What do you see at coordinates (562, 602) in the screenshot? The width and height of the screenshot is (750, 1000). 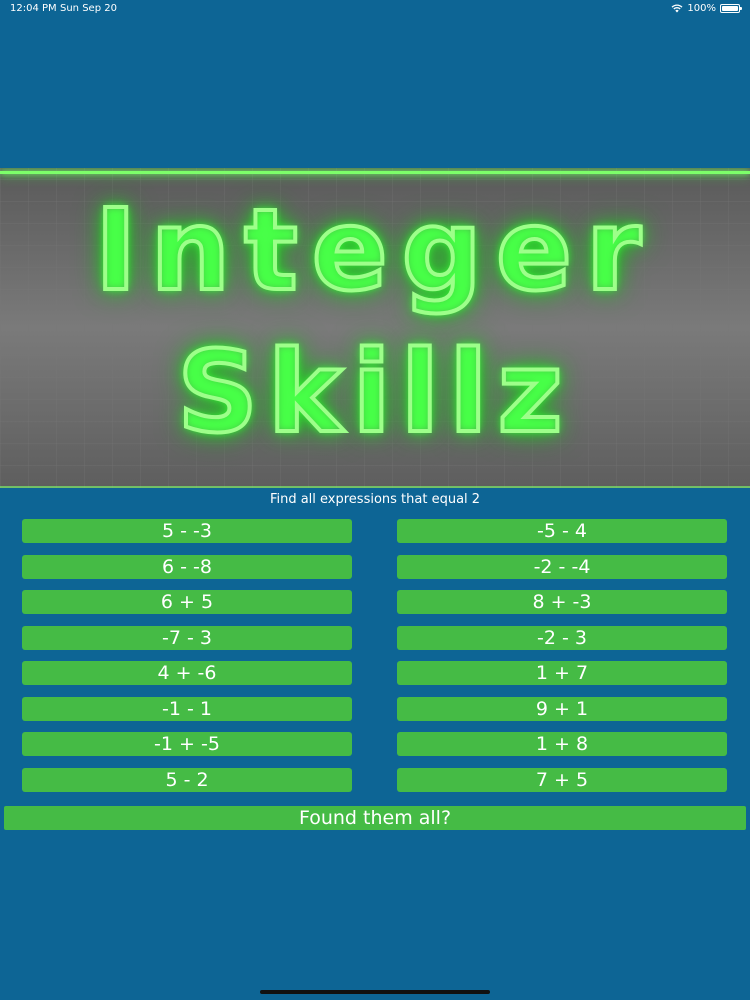 I see `answer-button-right-3: 8 + -3` at bounding box center [562, 602].